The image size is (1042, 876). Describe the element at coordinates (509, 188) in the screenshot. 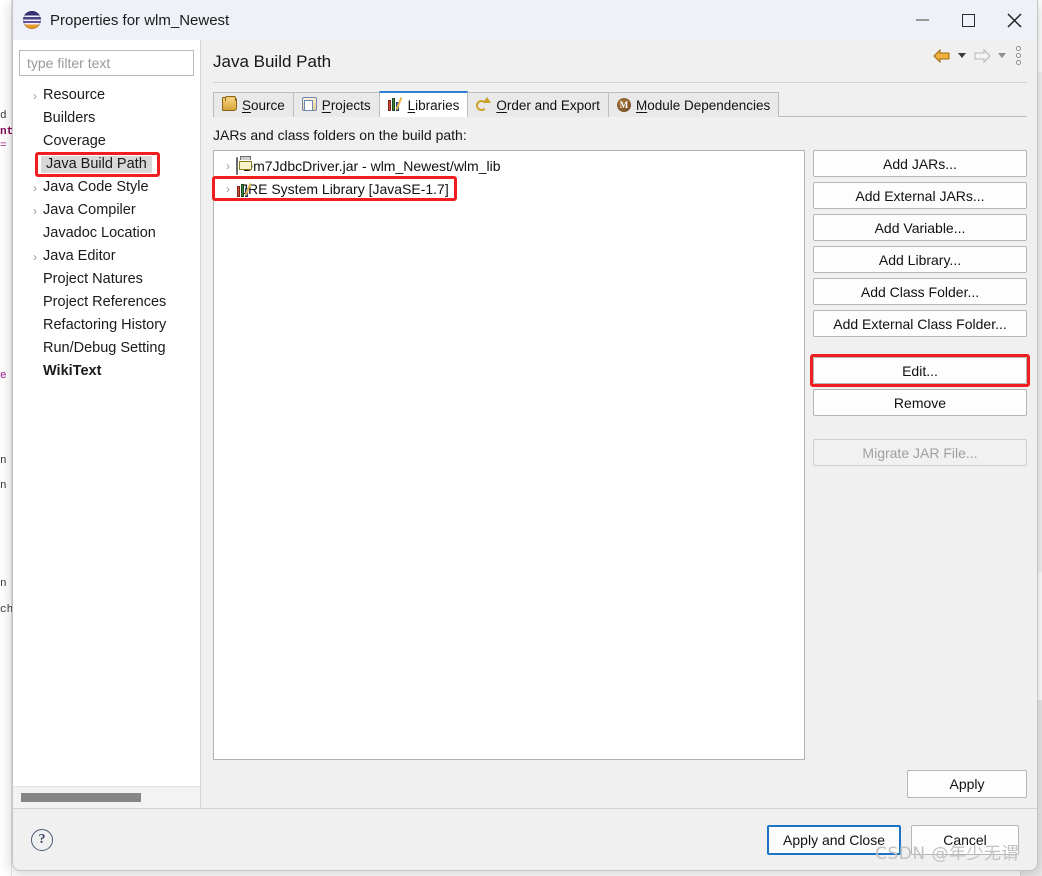

I see `build-path-entry: › JRE System Library [JavaSE-1.7]` at that location.